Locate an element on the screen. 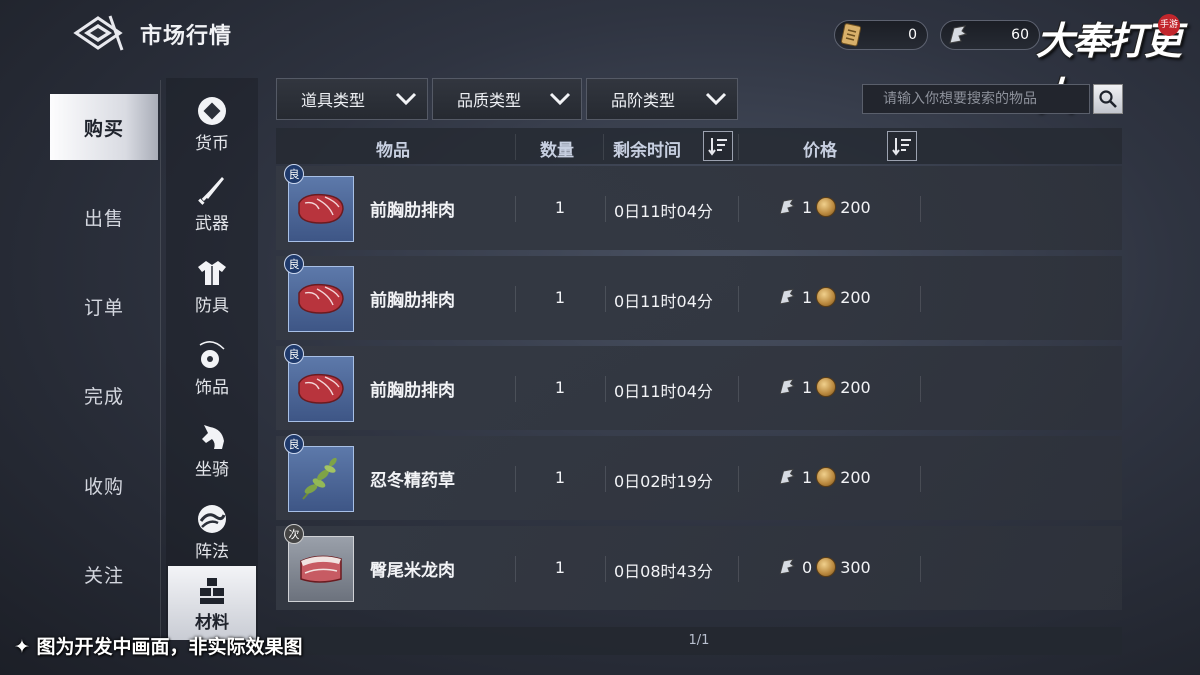 The width and height of the screenshot is (1200, 675). nav-acquire: 收购 is located at coordinates (104, 485).